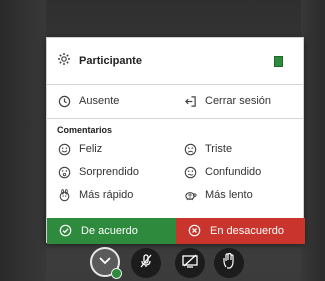  What do you see at coordinates (64, 172) in the screenshot?
I see `surprised-face-icon` at bounding box center [64, 172].